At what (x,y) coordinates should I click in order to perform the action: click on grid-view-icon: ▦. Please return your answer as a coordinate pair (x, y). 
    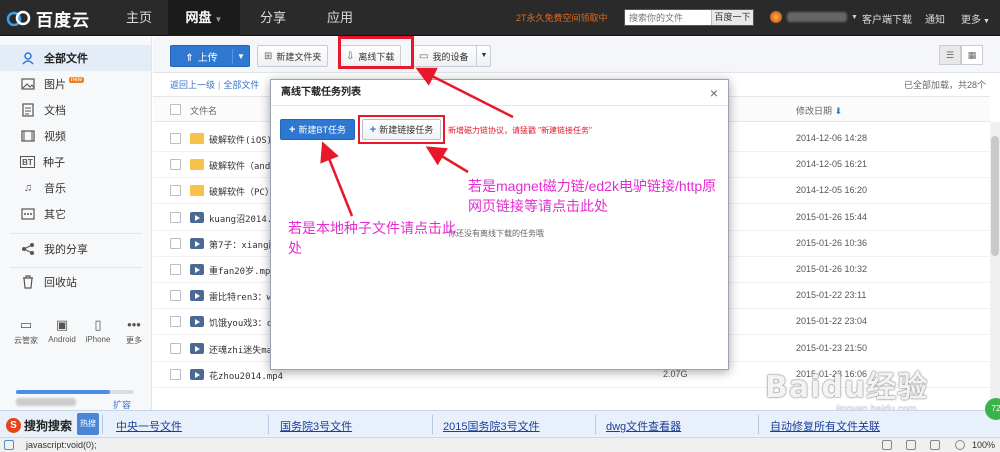
    Looking at the image, I should click on (972, 55).